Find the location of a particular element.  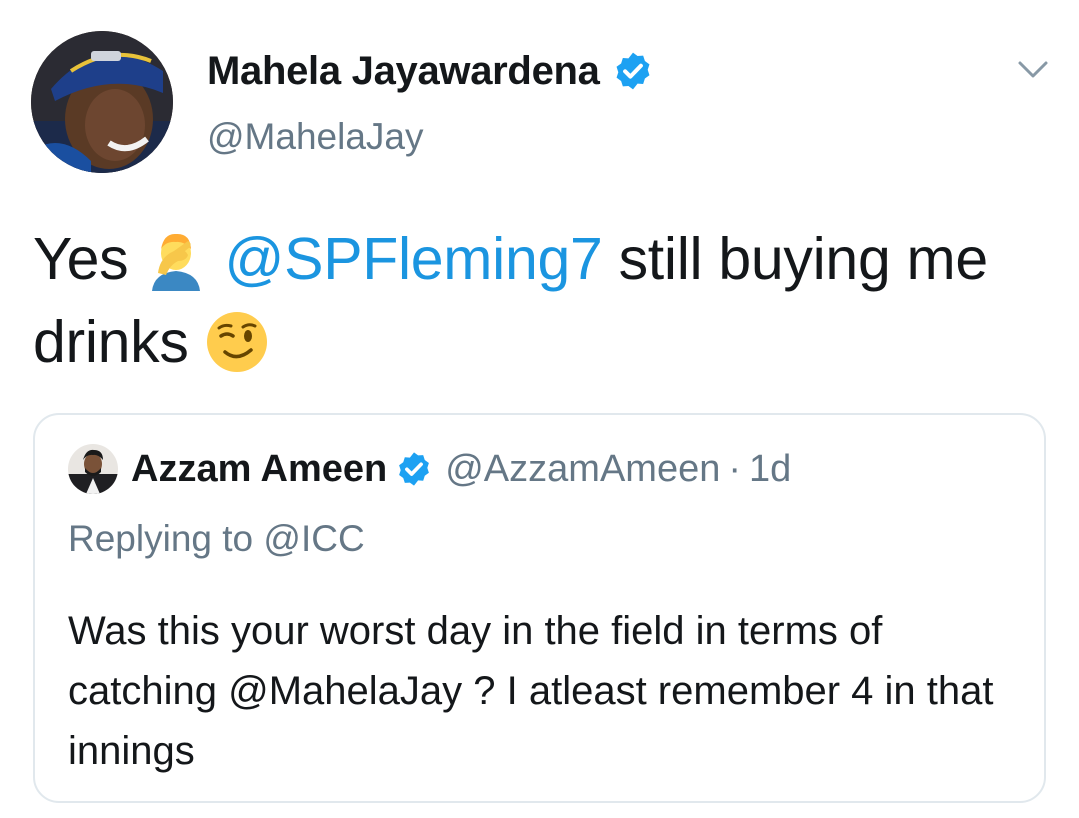

quoted-author-avatar-image is located at coordinates (93, 469).